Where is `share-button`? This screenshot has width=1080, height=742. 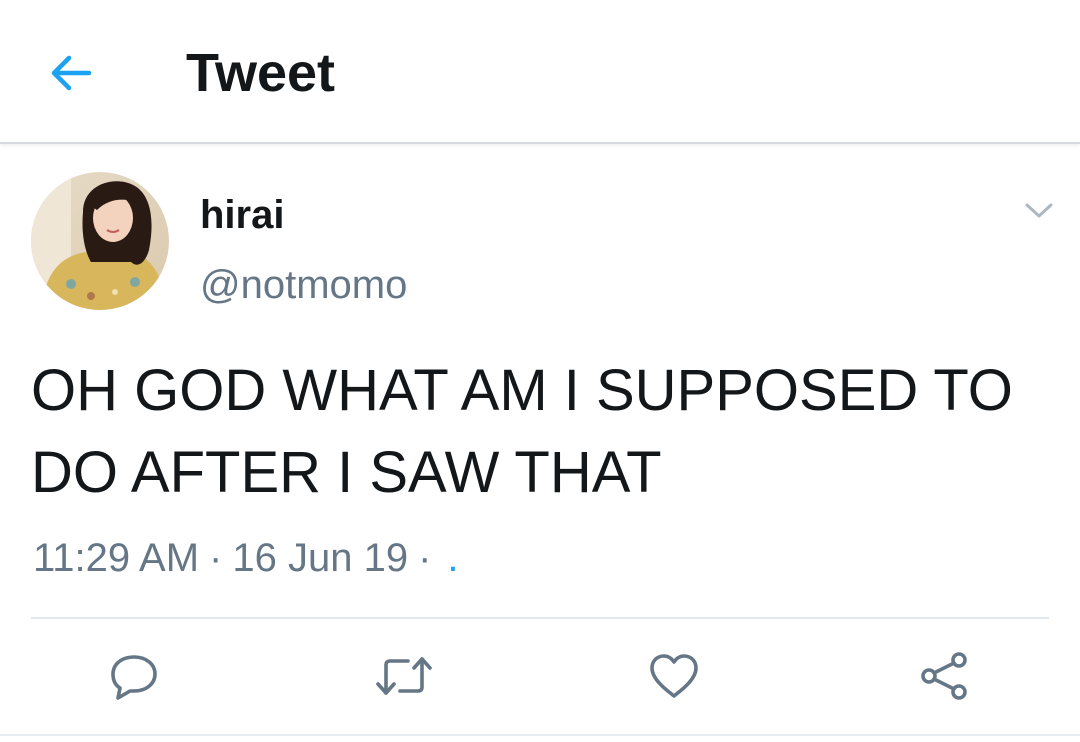
share-button is located at coordinates (944, 676).